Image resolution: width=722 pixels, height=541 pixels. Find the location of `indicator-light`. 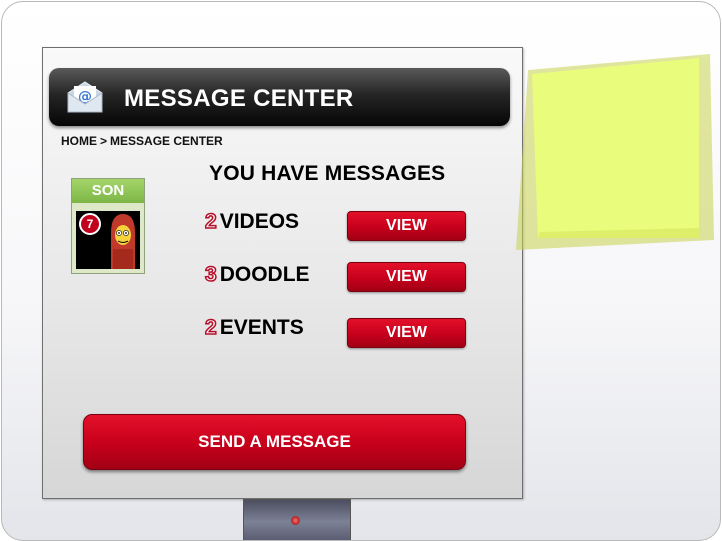

indicator-light is located at coordinates (295, 520).